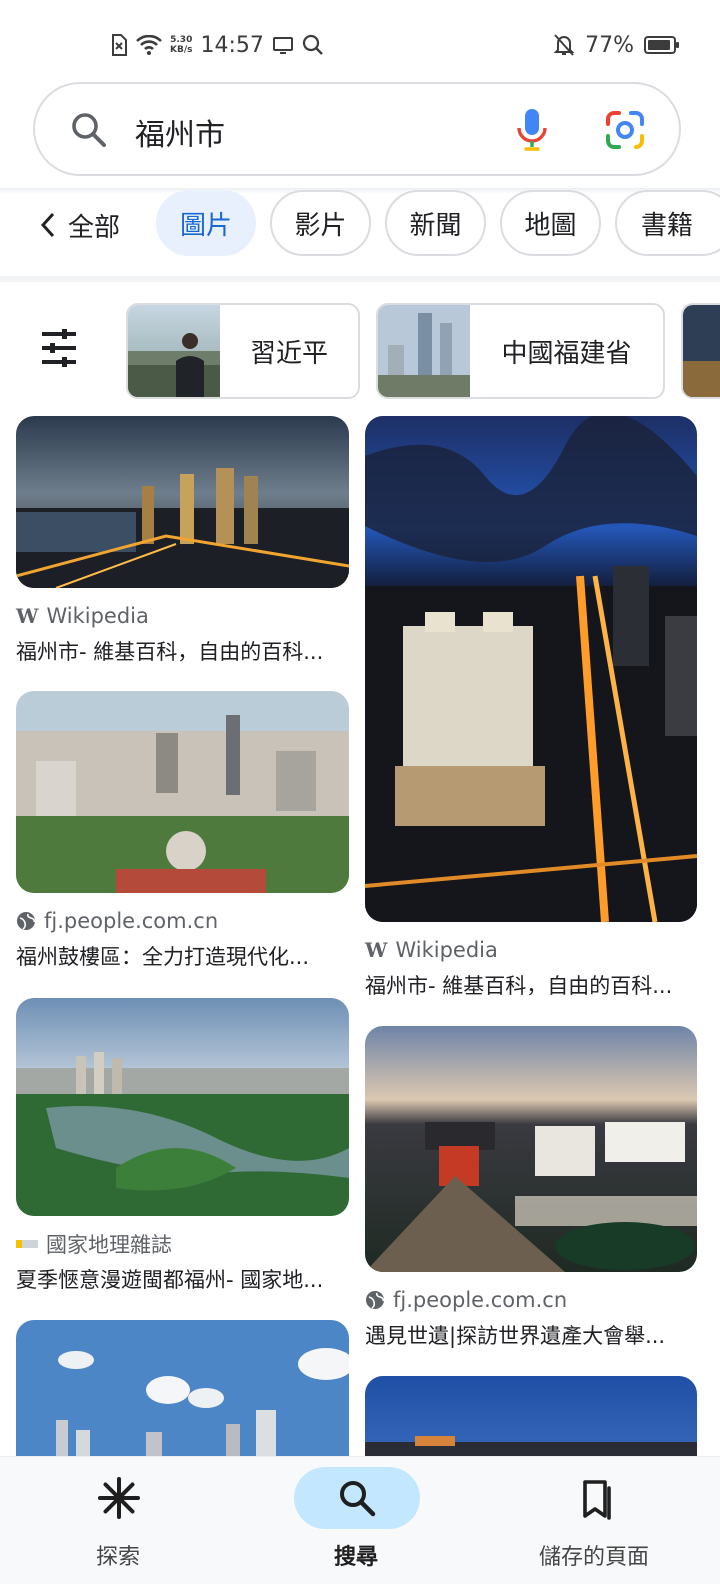 The image size is (720, 1584). I want to click on result-source: 國家地理雜誌, so click(182, 1244).